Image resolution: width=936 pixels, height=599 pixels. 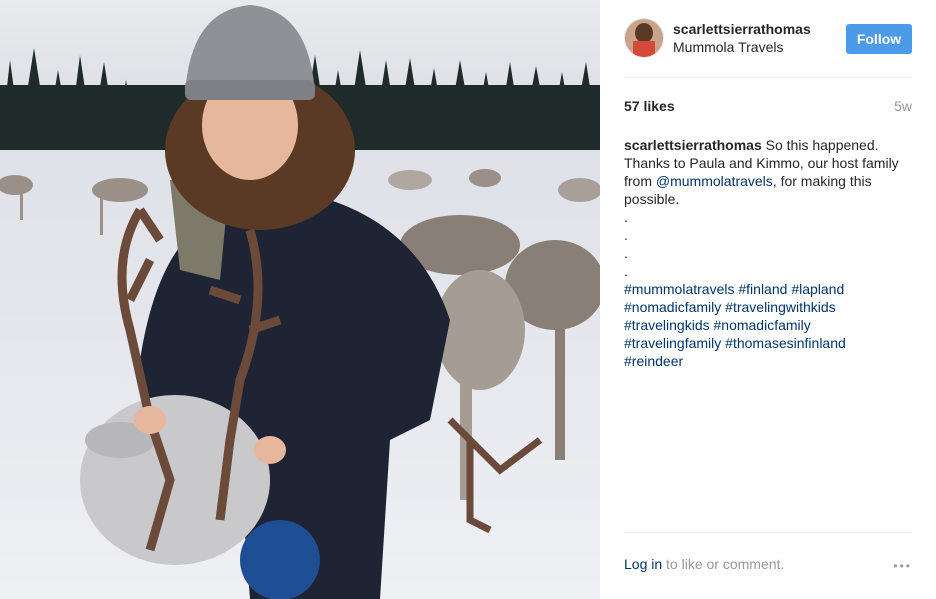 I want to click on avatar, so click(x=644, y=38).